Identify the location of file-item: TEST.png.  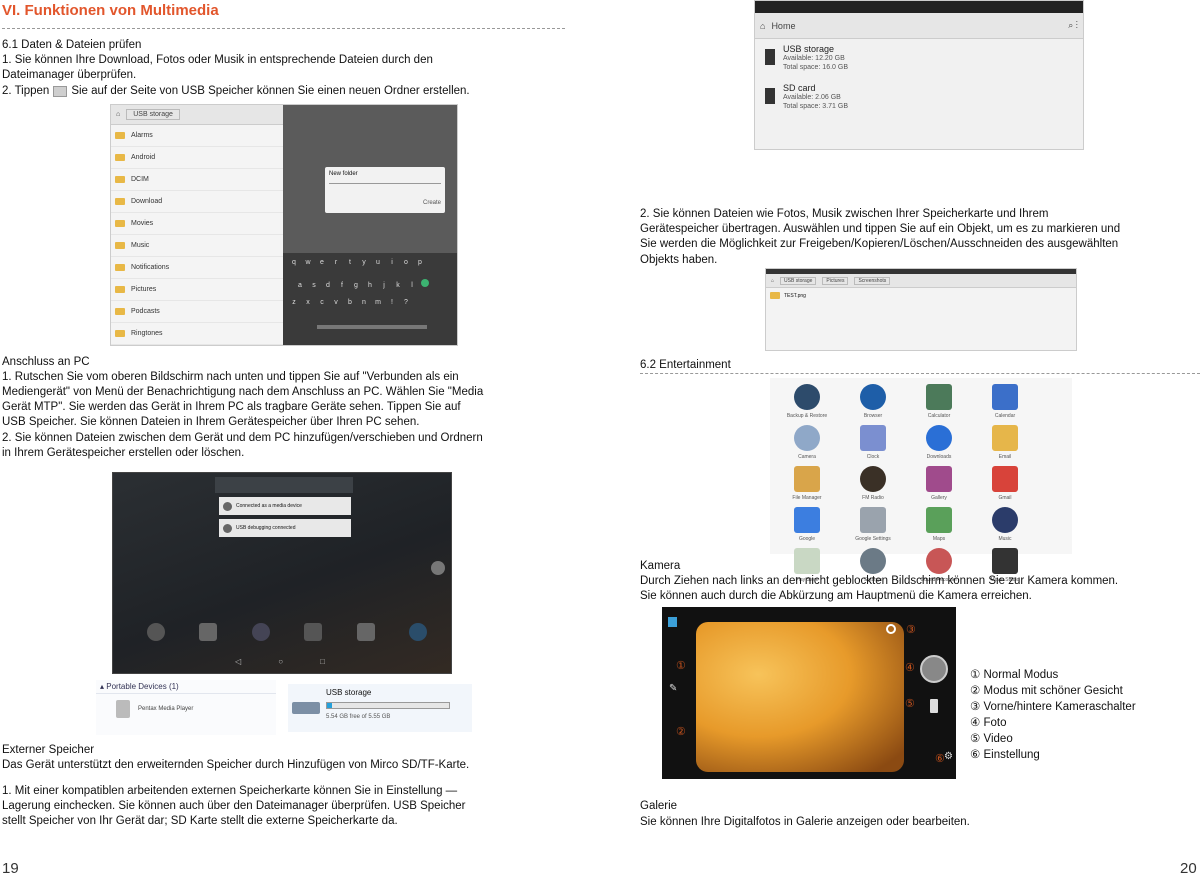
(921, 295).